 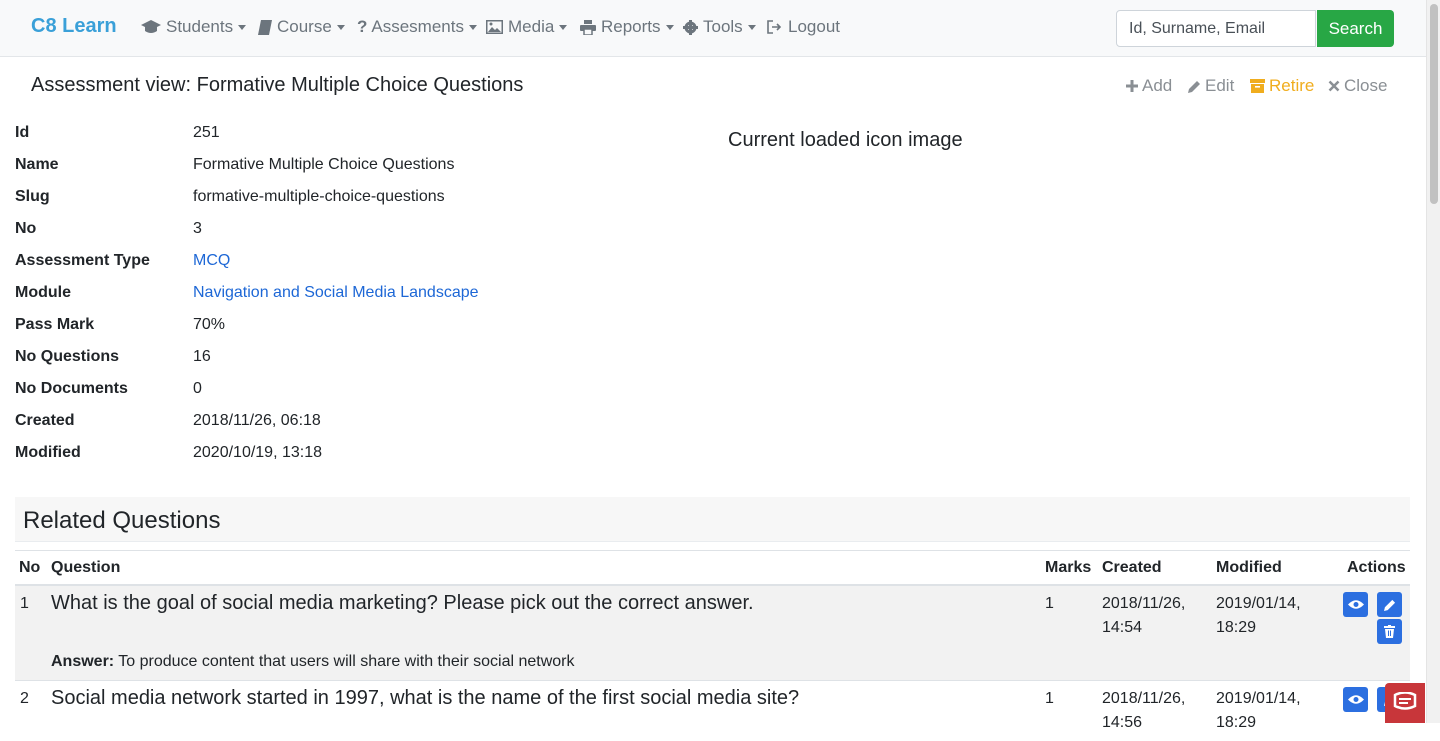 What do you see at coordinates (83, 661) in the screenshot?
I see `answer-label: Answer:` at bounding box center [83, 661].